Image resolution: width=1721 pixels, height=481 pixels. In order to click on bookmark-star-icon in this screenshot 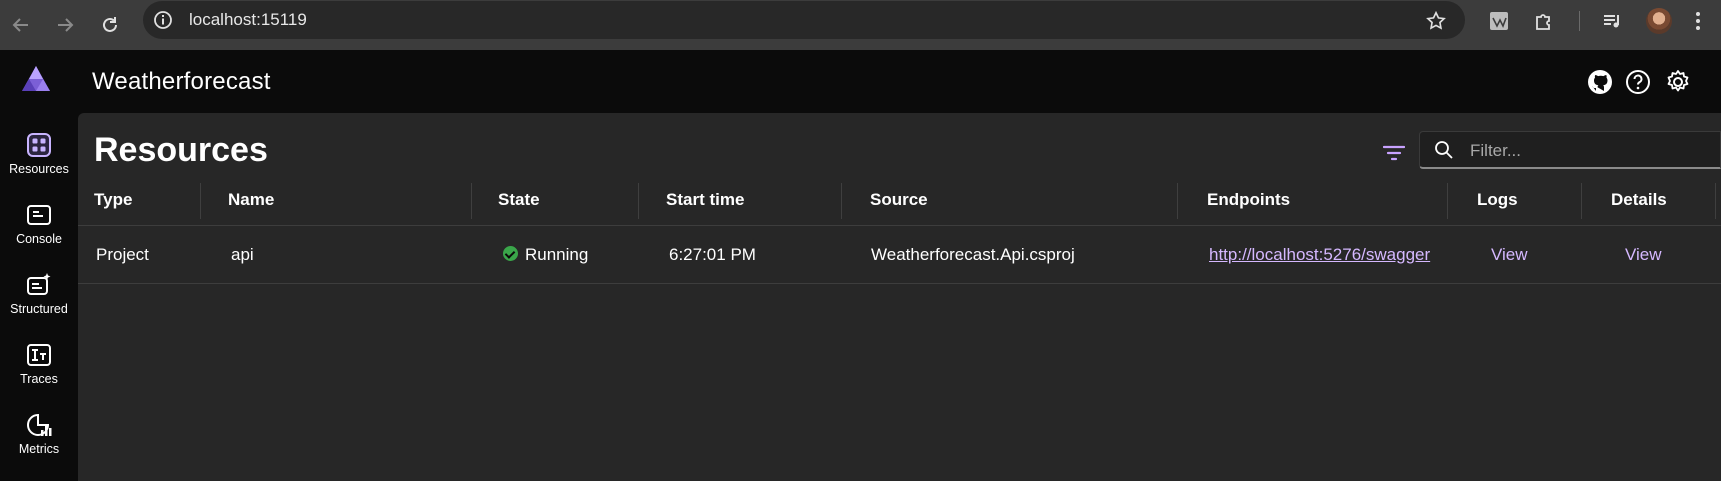, I will do `click(1436, 21)`.